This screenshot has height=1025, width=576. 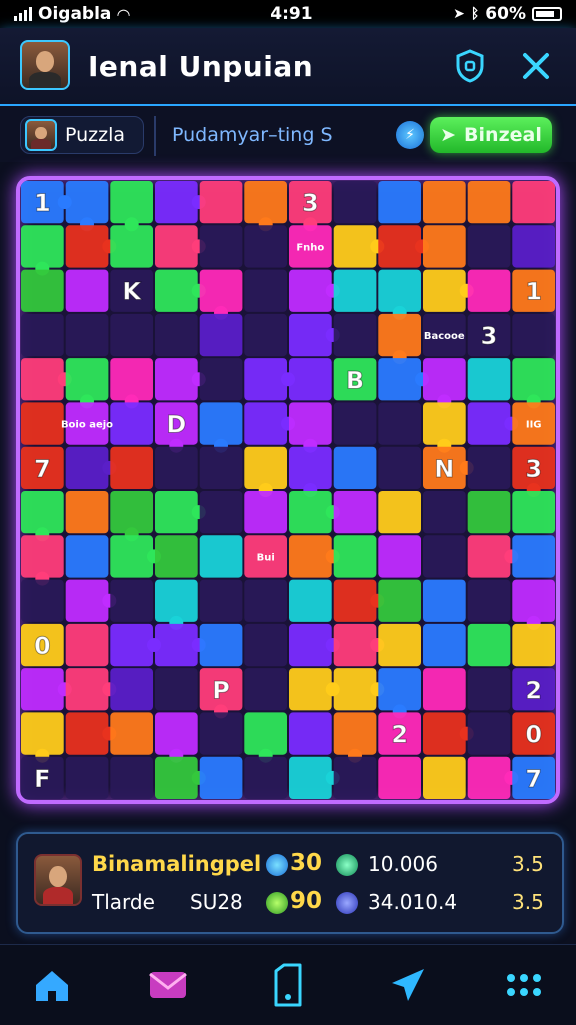 What do you see at coordinates (408, 985) in the screenshot?
I see `send-icon` at bounding box center [408, 985].